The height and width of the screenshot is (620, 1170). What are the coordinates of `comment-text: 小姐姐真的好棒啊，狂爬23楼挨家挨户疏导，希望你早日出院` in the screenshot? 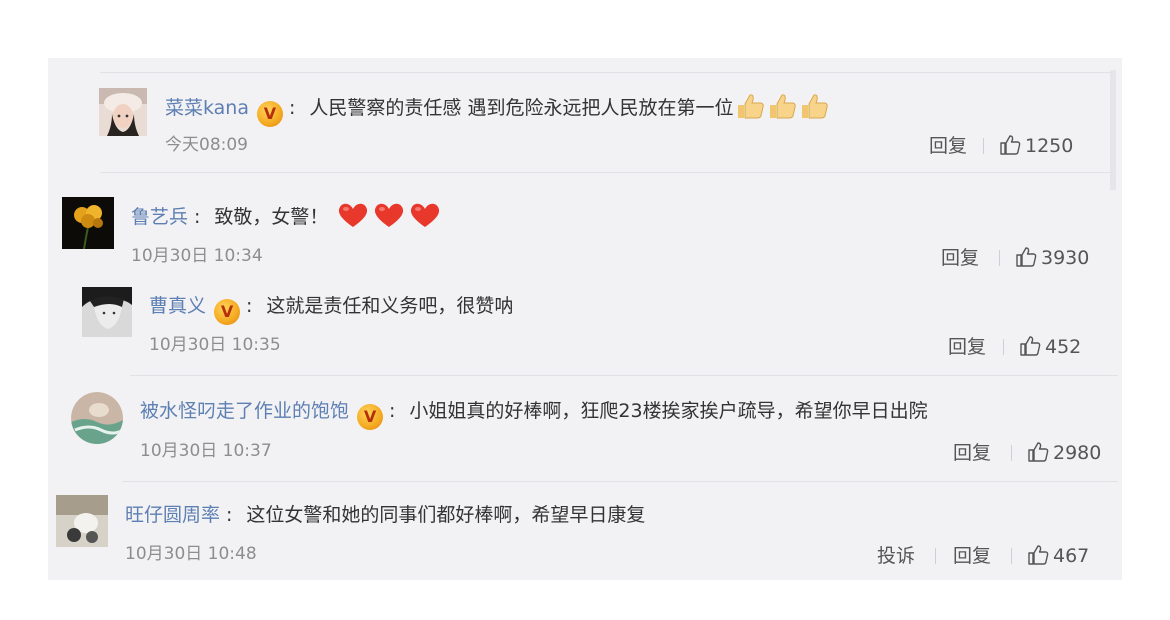 It's located at (668, 411).